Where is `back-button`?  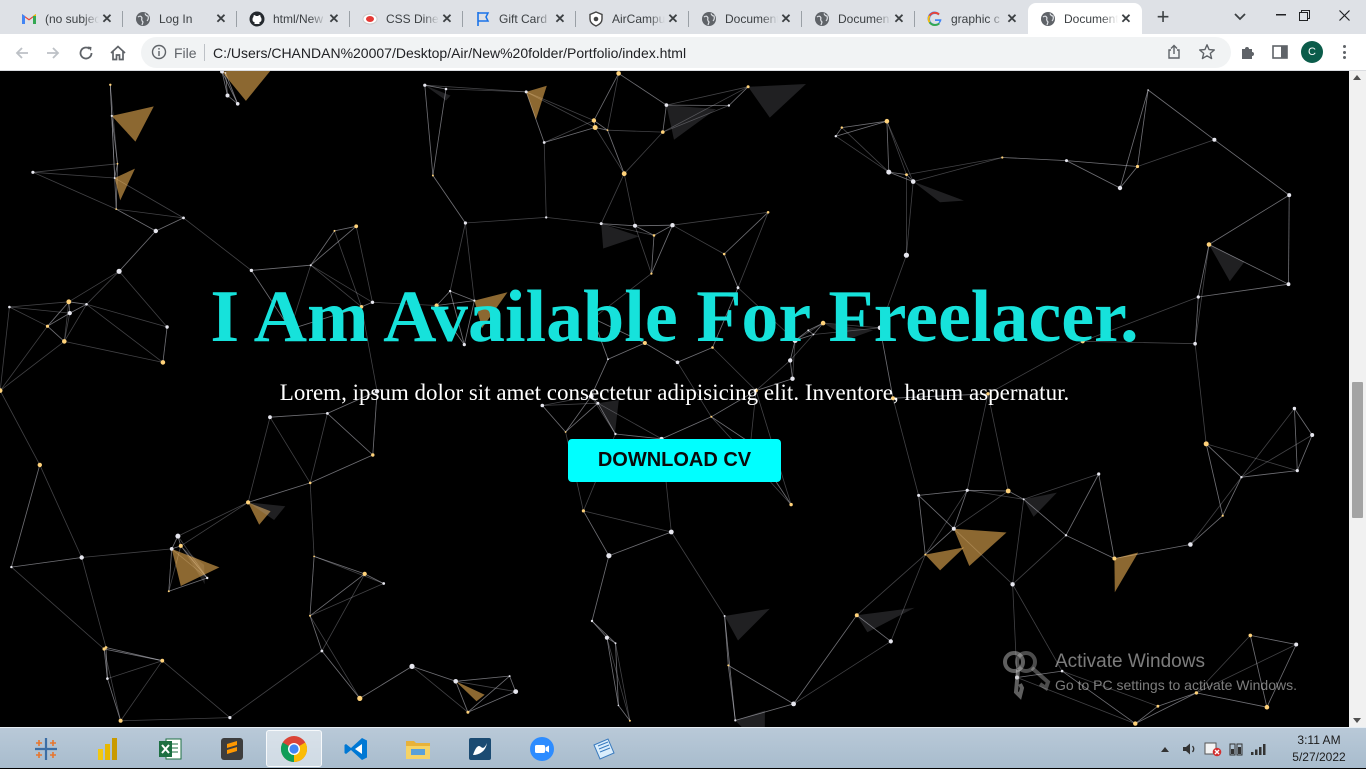
back-button is located at coordinates (22, 53).